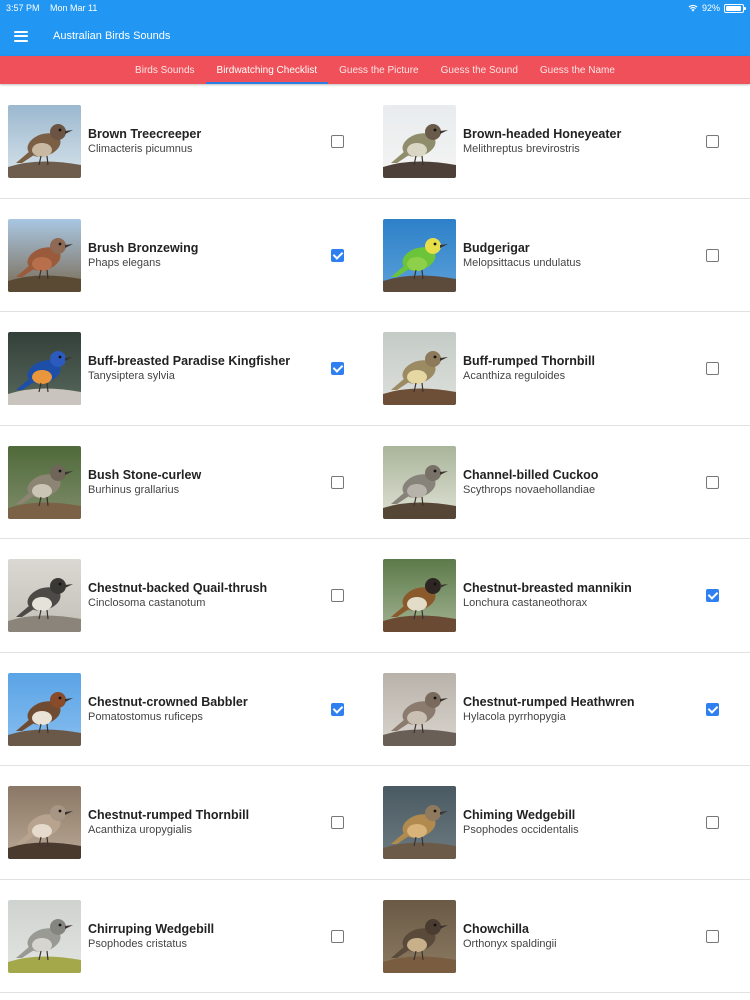 The height and width of the screenshot is (1000, 750). Describe the element at coordinates (547, 588) in the screenshot. I see `bird-common-name: Chestnut-breasted mannikin` at that location.